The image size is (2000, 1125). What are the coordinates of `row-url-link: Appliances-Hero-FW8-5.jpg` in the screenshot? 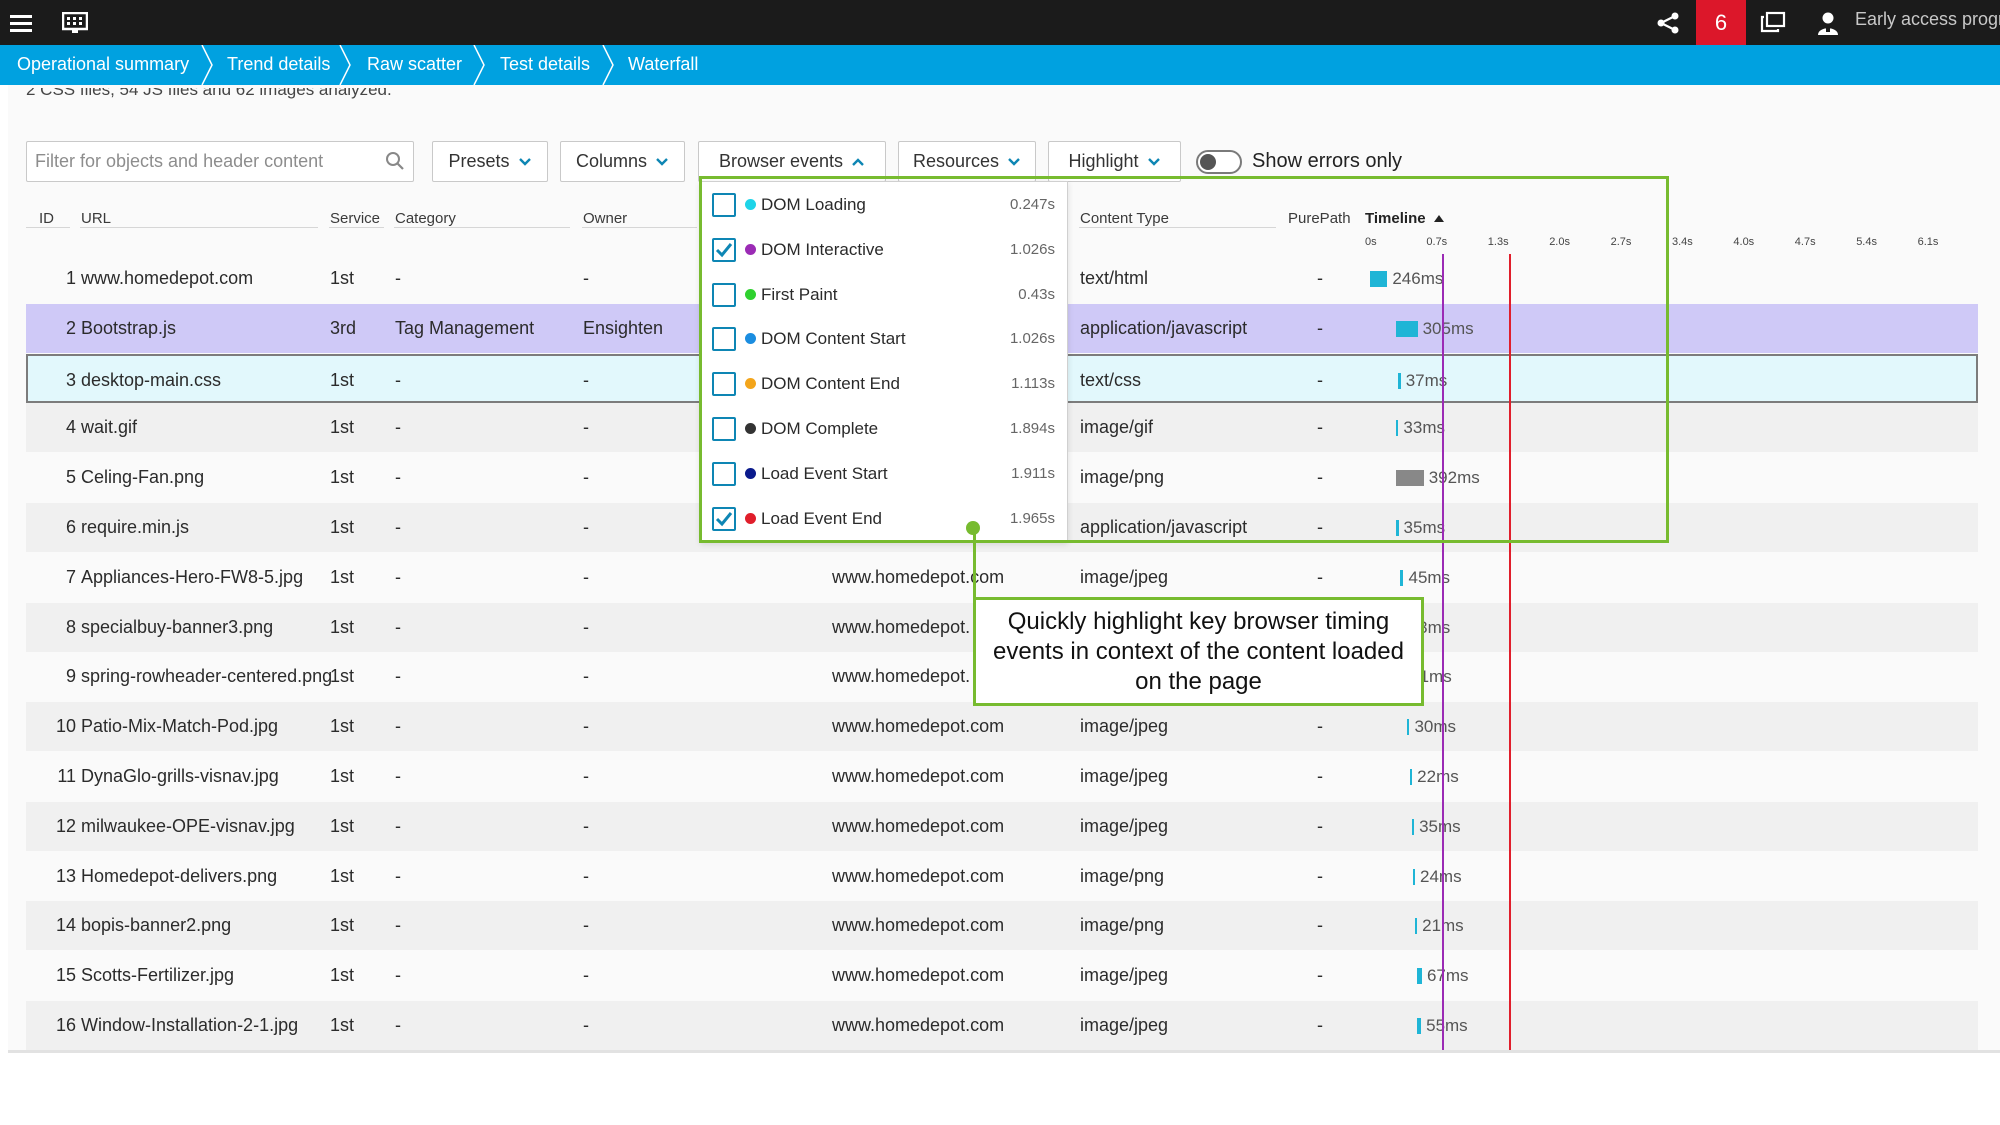 It's located at (192, 577).